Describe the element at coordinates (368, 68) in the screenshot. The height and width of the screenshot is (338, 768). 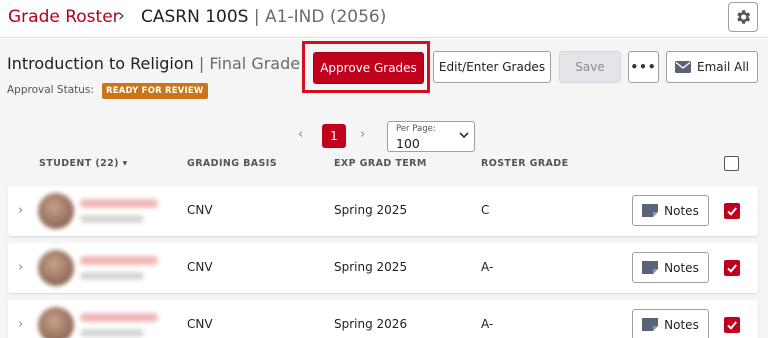
I see `approve-grades-button: Approve Grades` at that location.